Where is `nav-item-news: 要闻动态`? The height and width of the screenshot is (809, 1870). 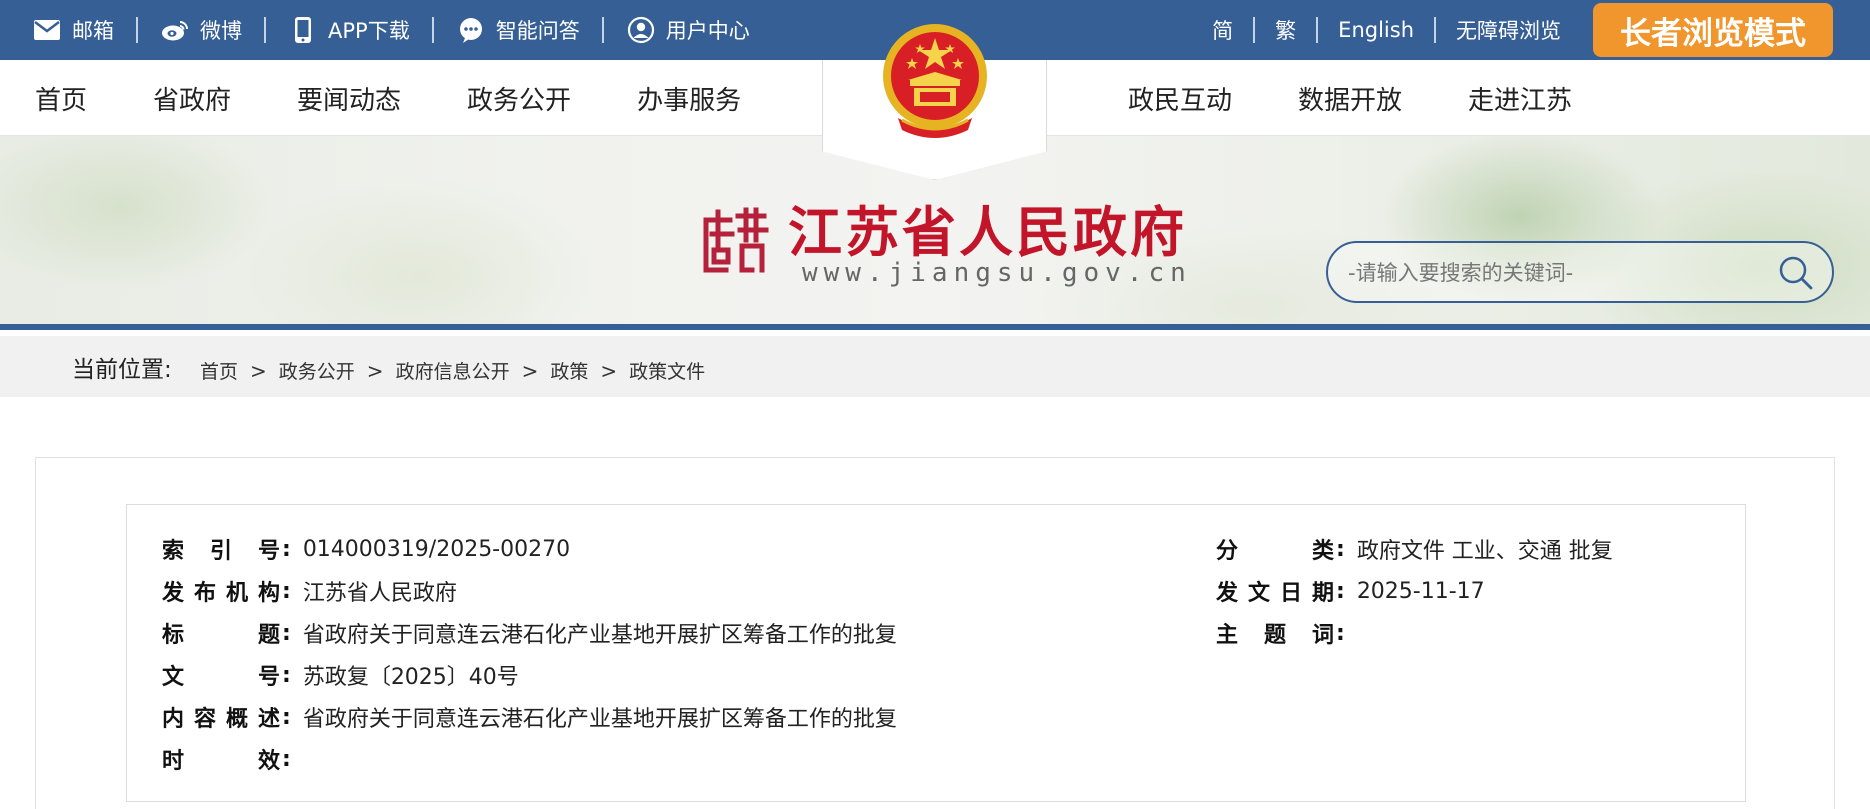 nav-item-news: 要闻动态 is located at coordinates (349, 98).